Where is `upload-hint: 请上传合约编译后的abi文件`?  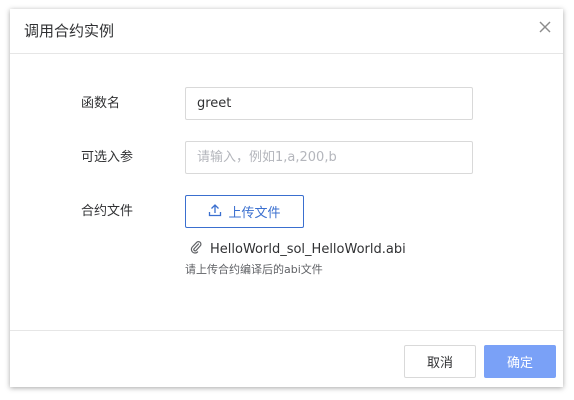
upload-hint: 请上传合约编译后的abi文件 is located at coordinates (254, 269).